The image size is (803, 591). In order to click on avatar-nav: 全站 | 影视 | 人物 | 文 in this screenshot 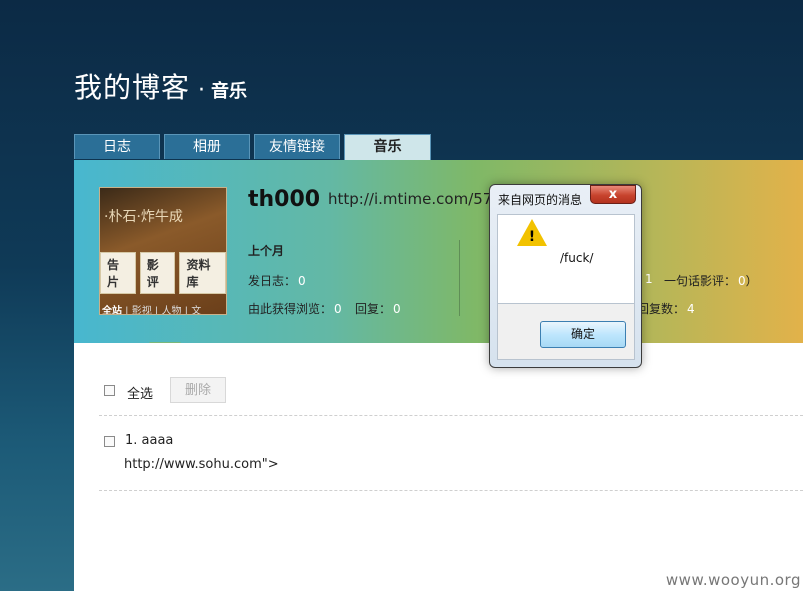, I will do `click(152, 310)`.